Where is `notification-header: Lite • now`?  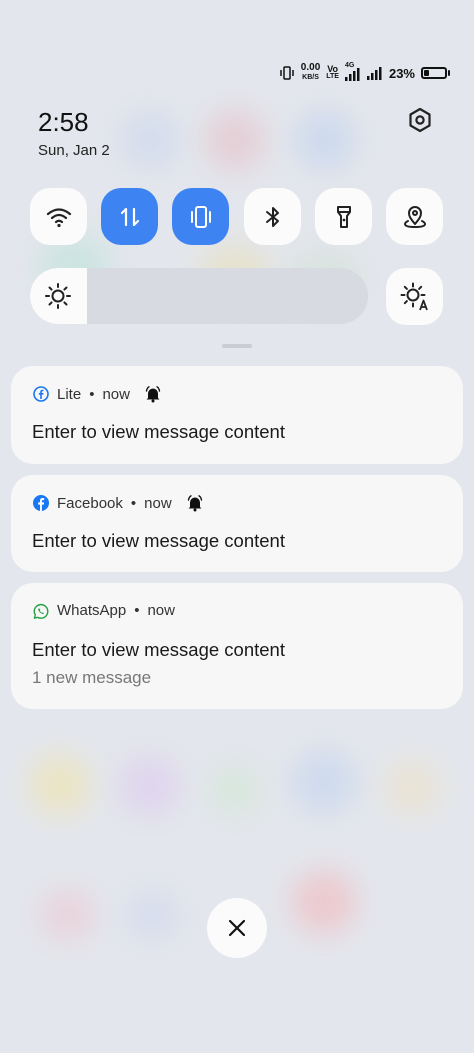
notification-header: Lite • now is located at coordinates (97, 394).